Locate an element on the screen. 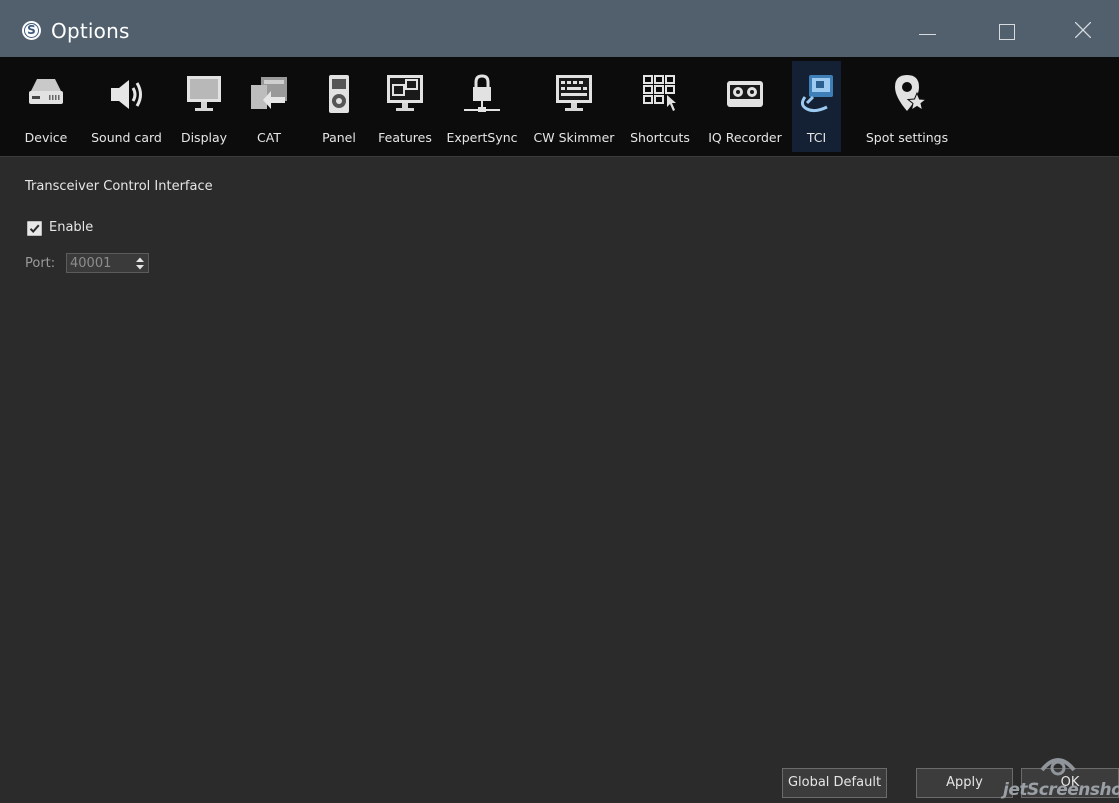 This screenshot has width=1119, height=803. maximize-button is located at coordinates (1006, 28).